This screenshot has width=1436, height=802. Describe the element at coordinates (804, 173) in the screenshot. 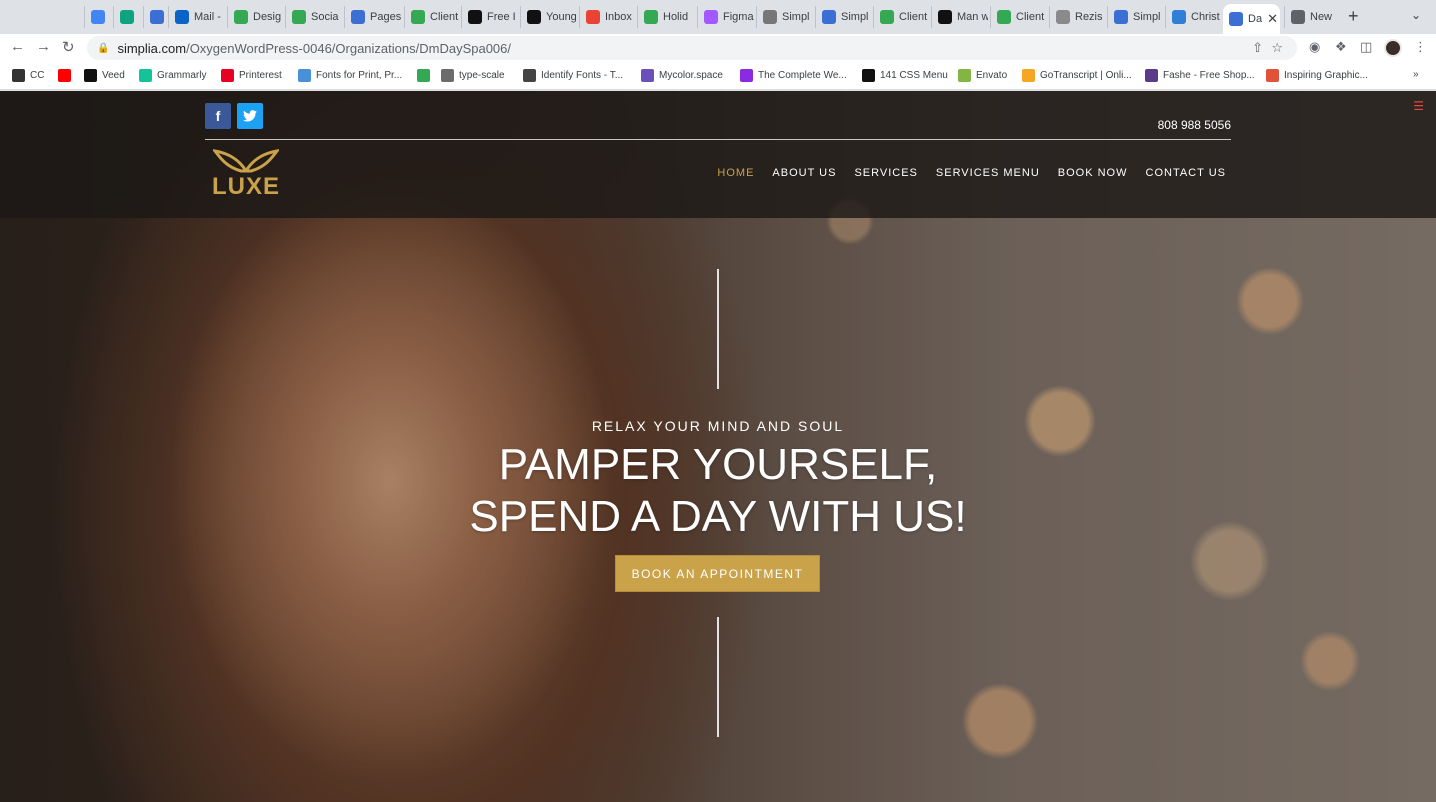

I see `nav-about-us: ABOUT US` at that location.